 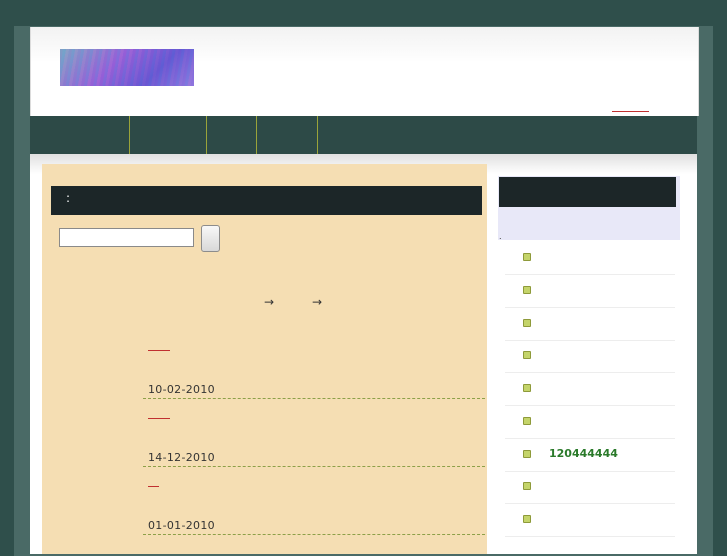 I want to click on search-button, so click(x=210, y=238).